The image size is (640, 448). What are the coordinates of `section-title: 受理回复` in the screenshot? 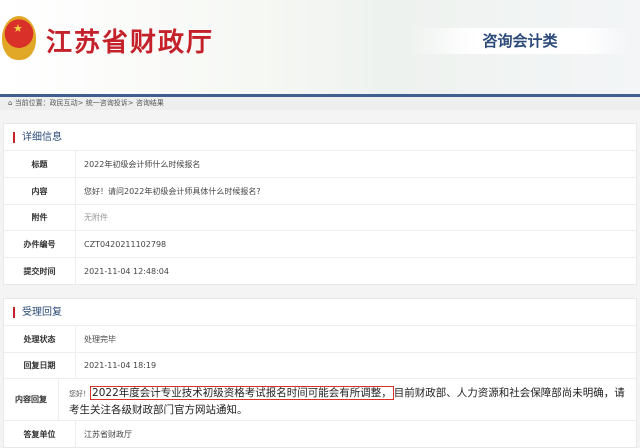 It's located at (320, 312).